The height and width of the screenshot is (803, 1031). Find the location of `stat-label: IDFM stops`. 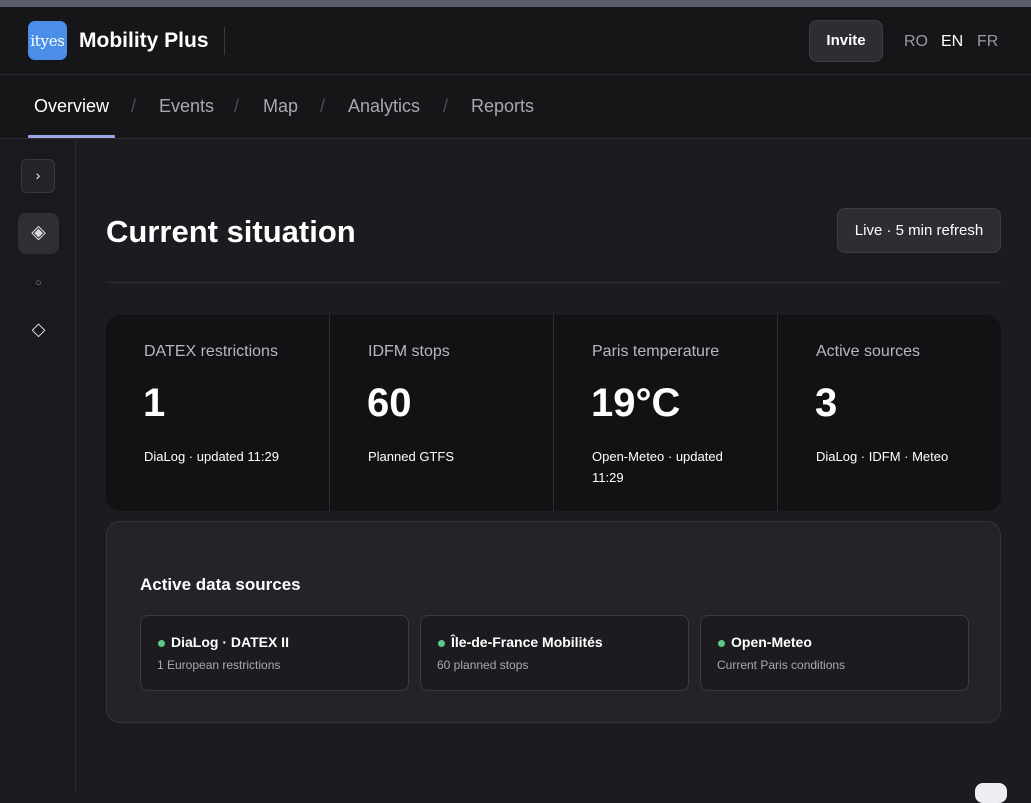

stat-label: IDFM stops is located at coordinates (409, 351).